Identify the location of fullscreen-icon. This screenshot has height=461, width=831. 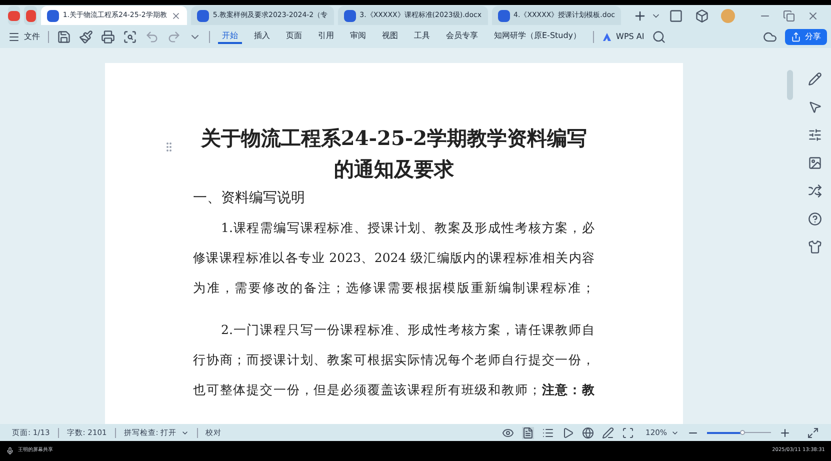
(813, 432).